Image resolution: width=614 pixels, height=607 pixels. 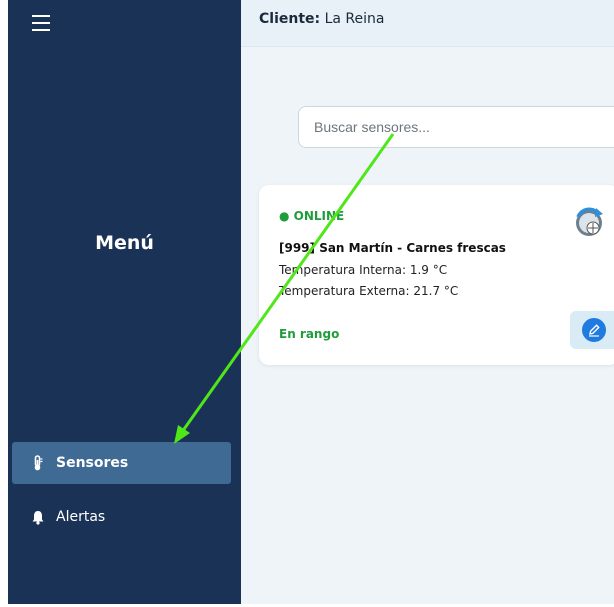 What do you see at coordinates (456, 127) in the screenshot?
I see `search-input` at bounding box center [456, 127].